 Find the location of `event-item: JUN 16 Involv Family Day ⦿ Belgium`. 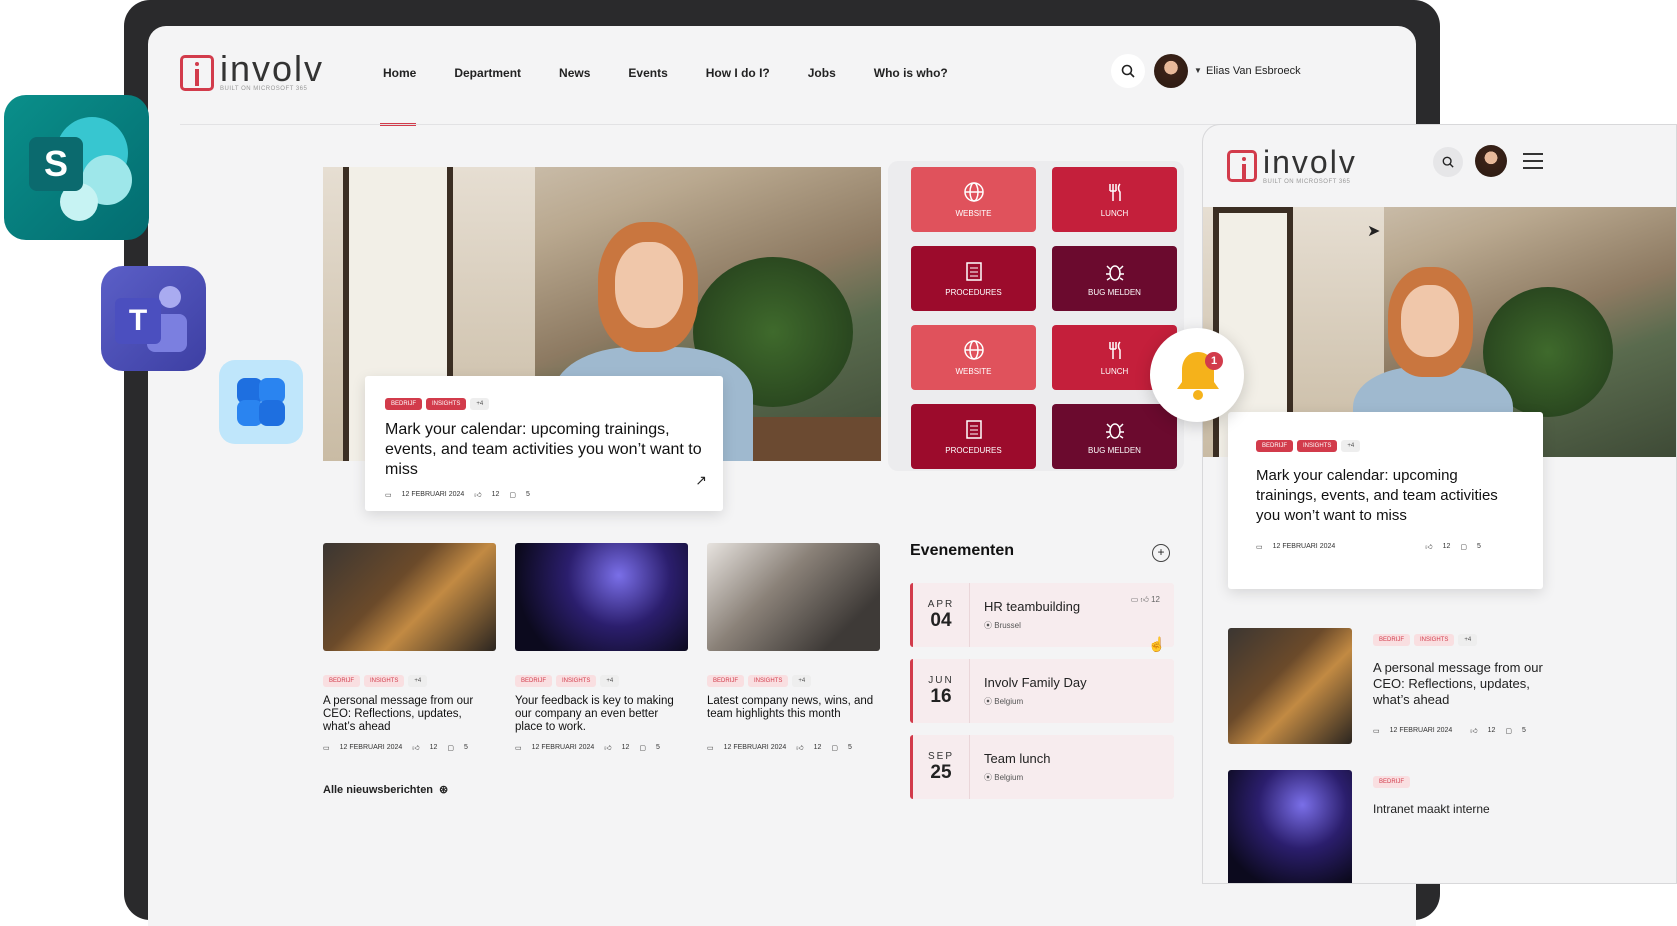

event-item: JUN 16 Involv Family Day ⦿ Belgium is located at coordinates (1042, 691).